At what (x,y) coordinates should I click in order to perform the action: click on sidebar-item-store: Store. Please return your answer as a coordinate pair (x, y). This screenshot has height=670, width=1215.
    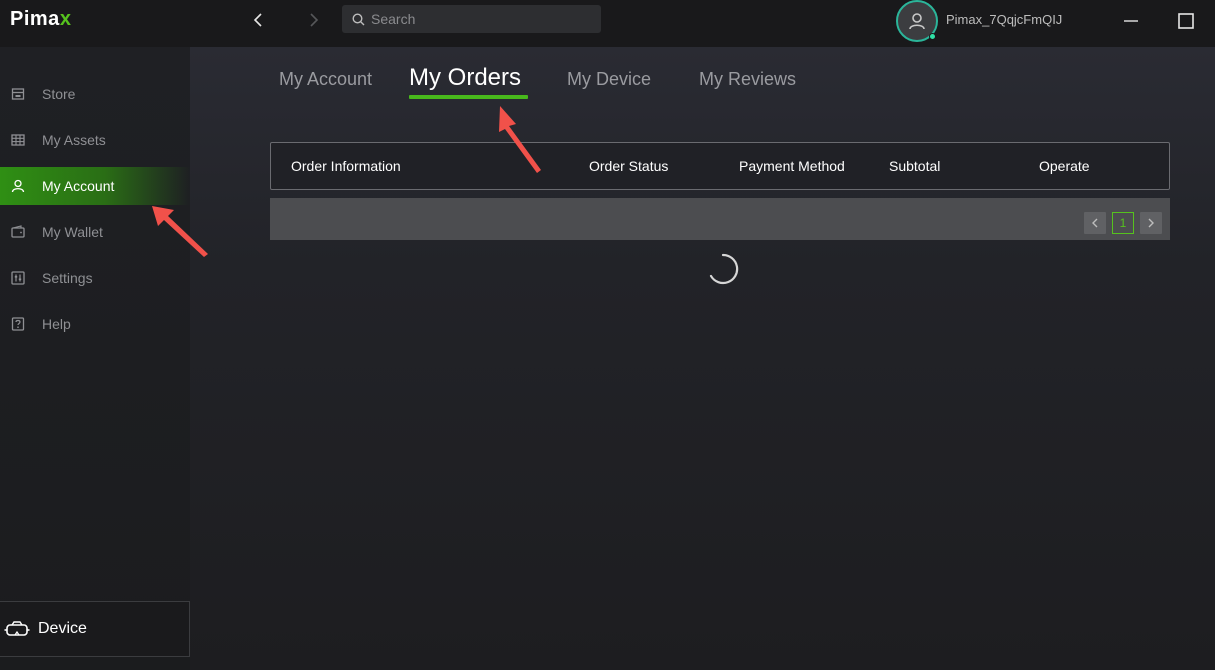
    Looking at the image, I should click on (95, 94).